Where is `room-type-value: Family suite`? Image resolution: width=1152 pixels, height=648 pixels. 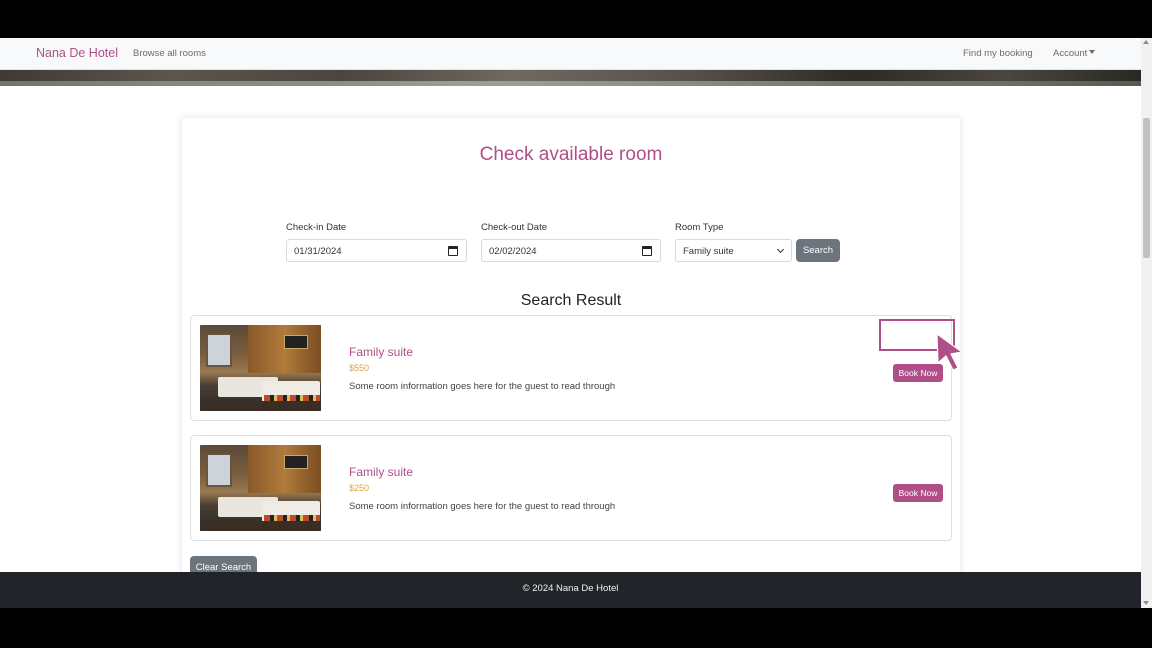
room-type-value: Family suite is located at coordinates (708, 251).